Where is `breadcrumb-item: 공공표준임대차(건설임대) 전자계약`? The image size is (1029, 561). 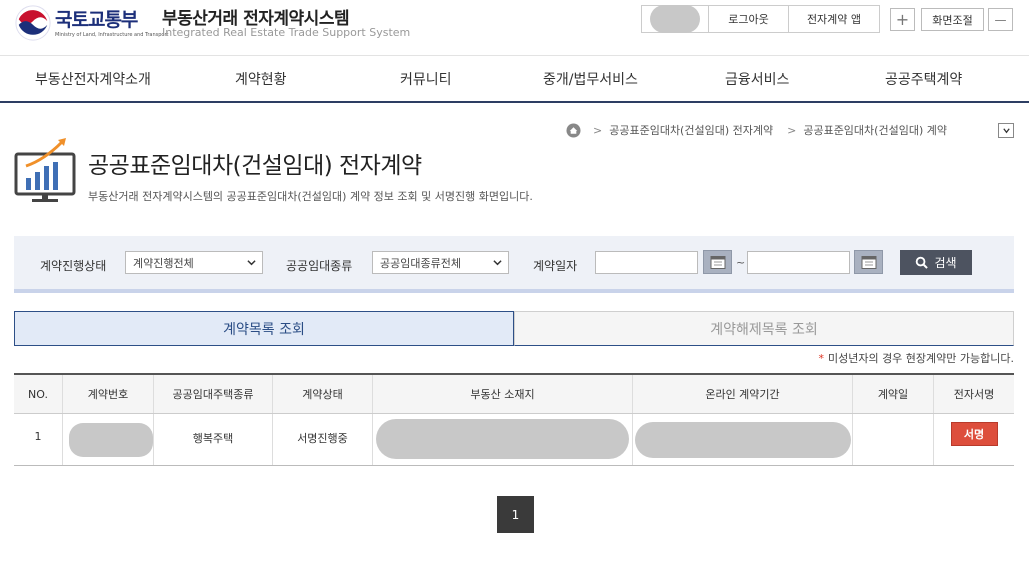 breadcrumb-item: 공공표준임대차(건설임대) 전자계약 is located at coordinates (691, 130).